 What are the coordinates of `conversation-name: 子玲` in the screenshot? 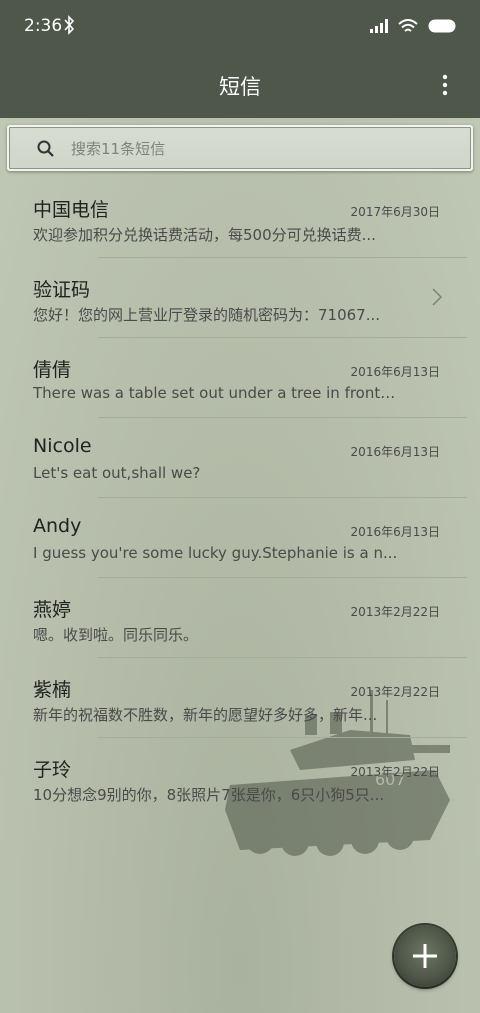 It's located at (52, 770).